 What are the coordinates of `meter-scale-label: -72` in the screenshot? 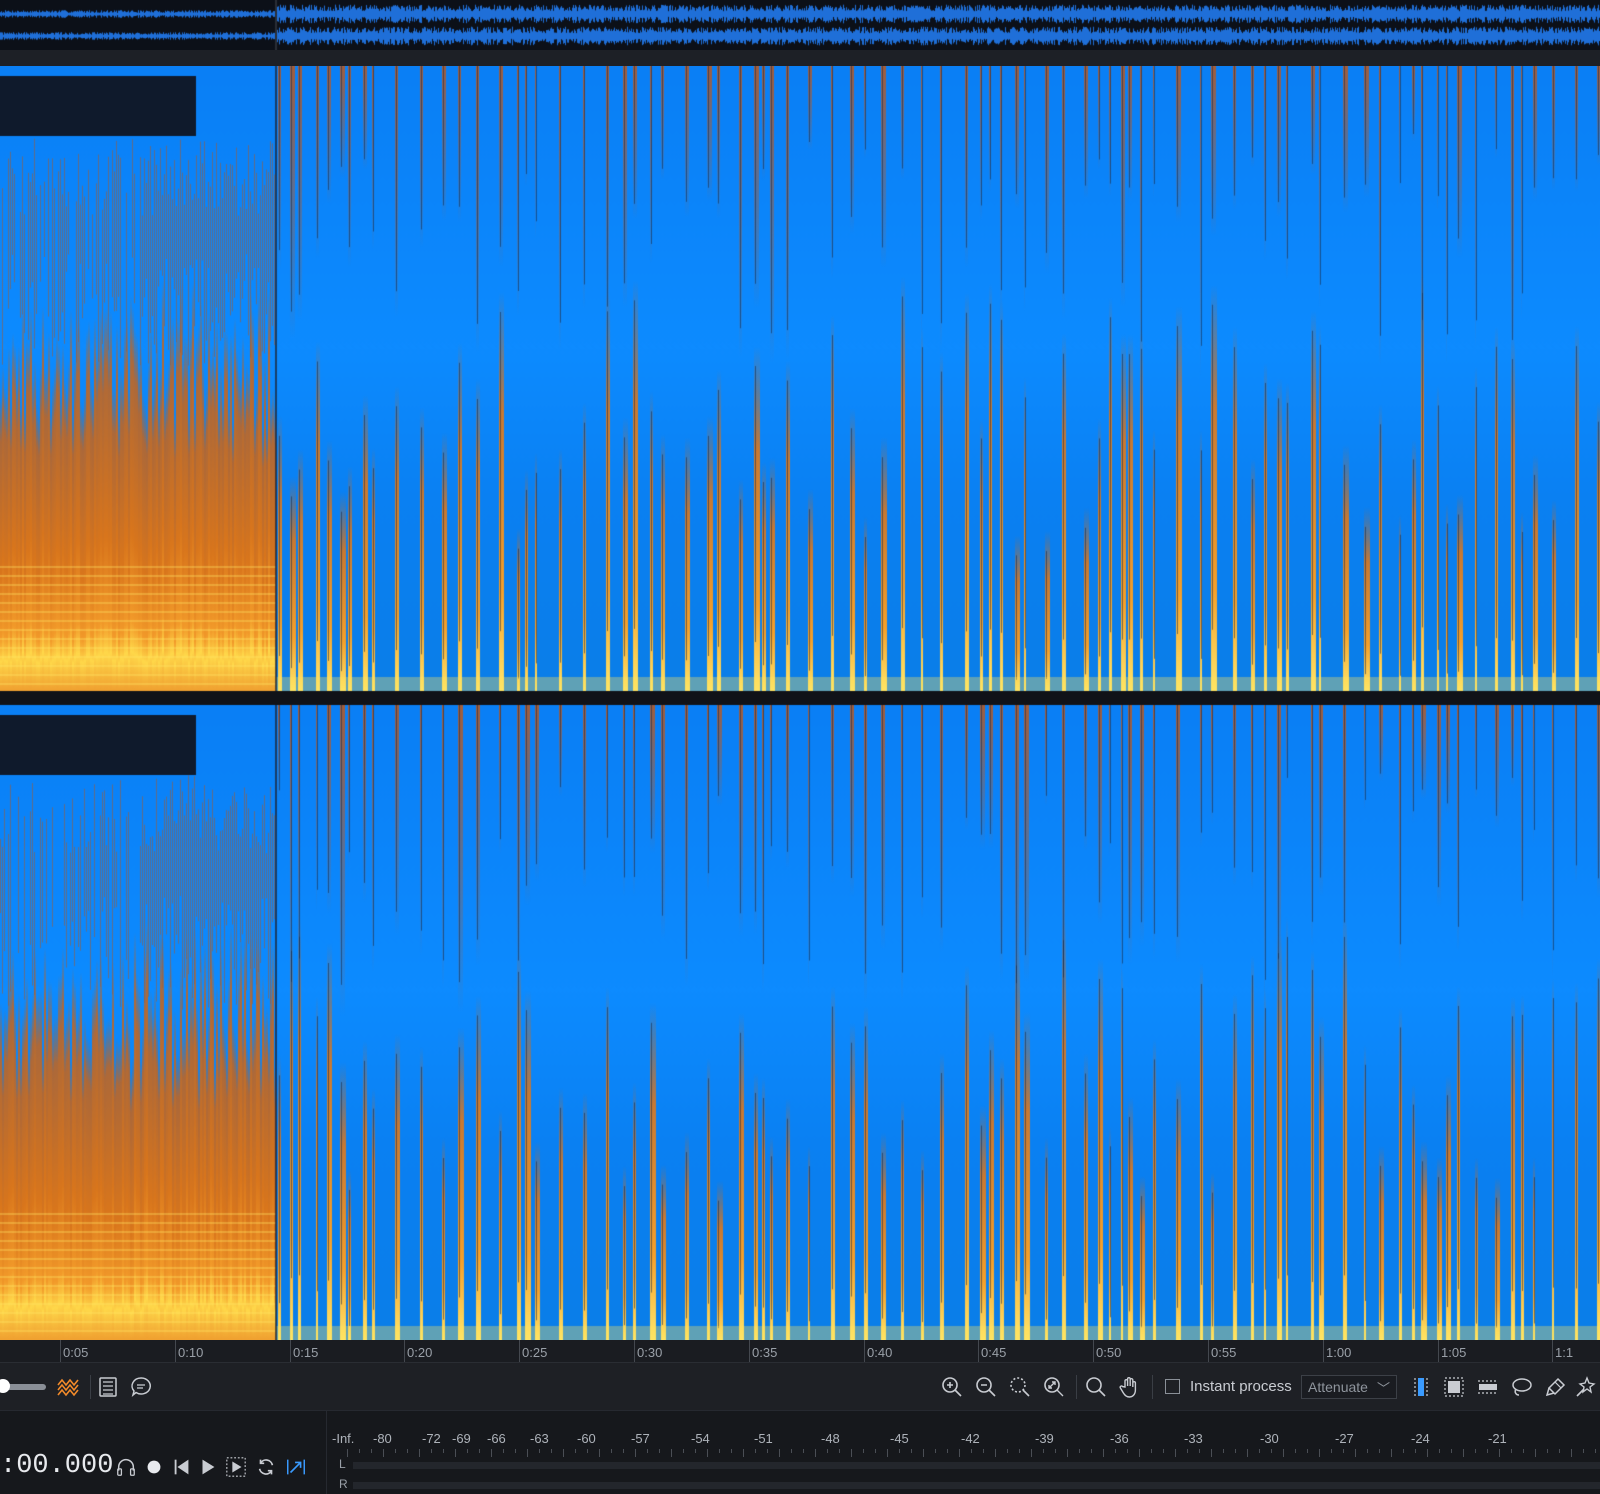 It's located at (431, 1438).